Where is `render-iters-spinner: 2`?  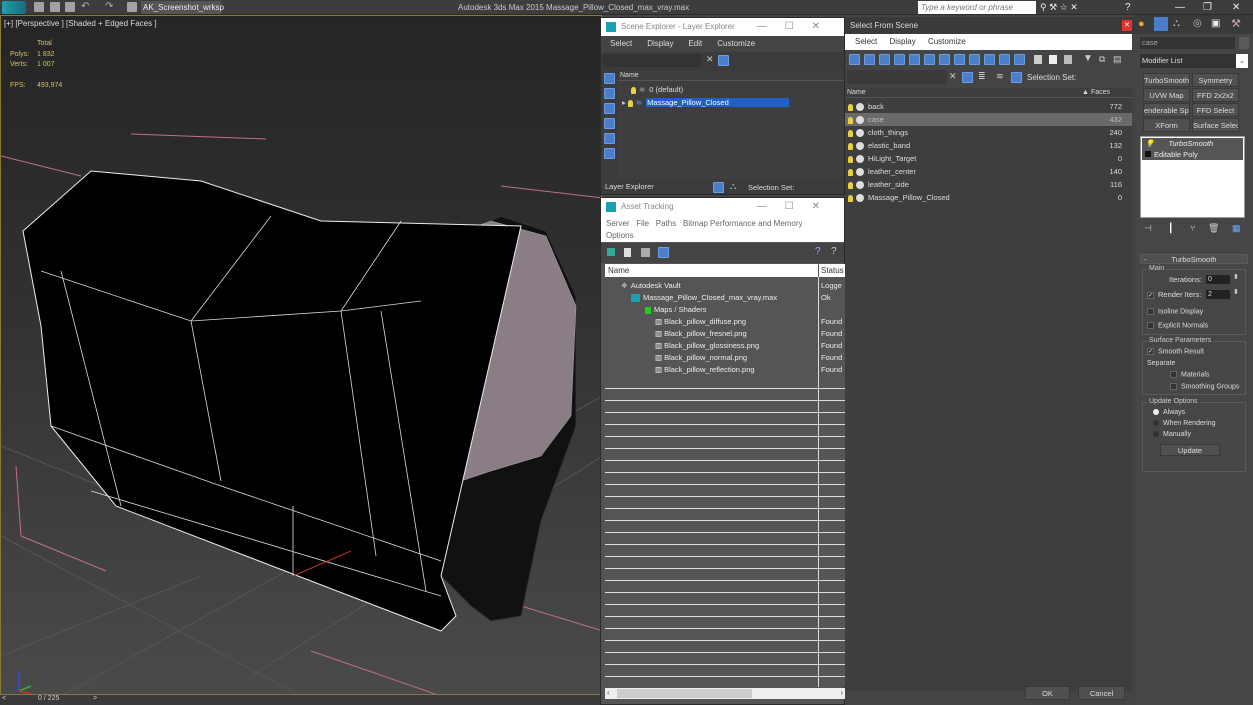
render-iters-spinner: 2 is located at coordinates (1218, 294).